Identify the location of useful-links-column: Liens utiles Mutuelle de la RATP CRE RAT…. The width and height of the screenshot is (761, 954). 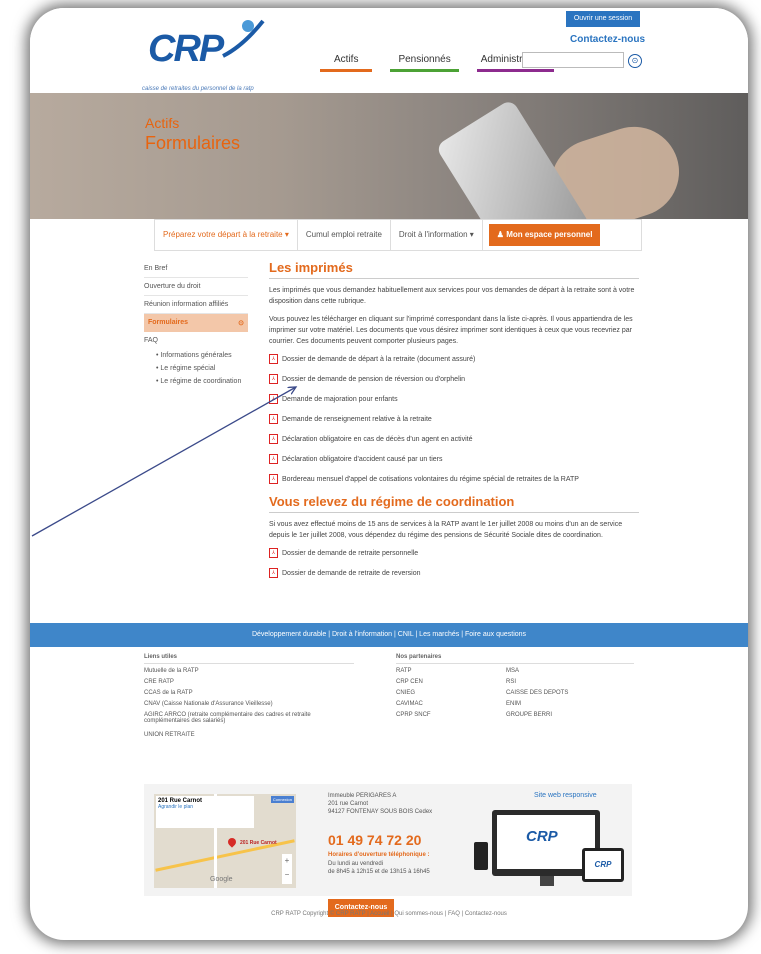
(249, 698).